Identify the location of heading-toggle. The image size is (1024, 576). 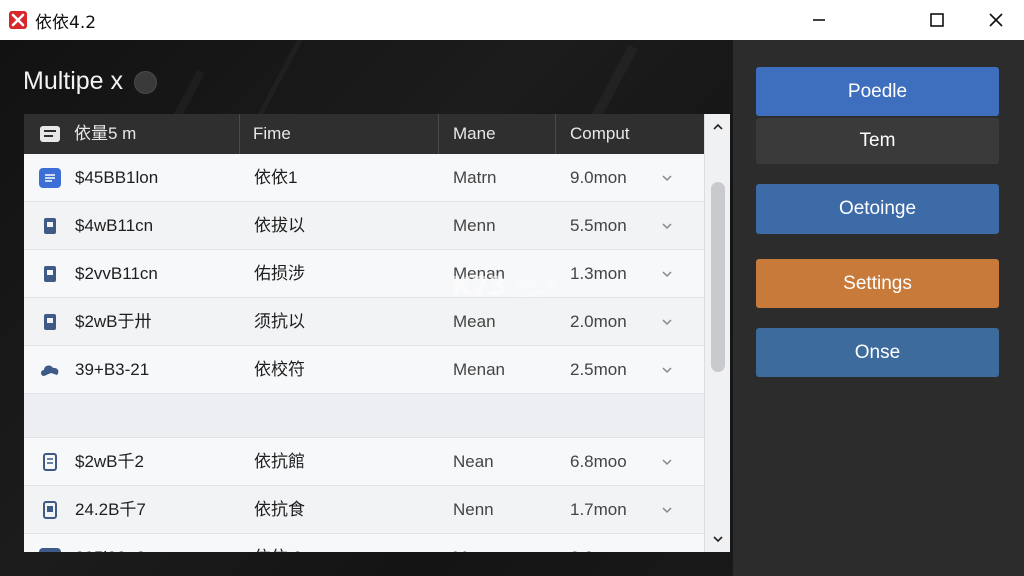
(145, 82).